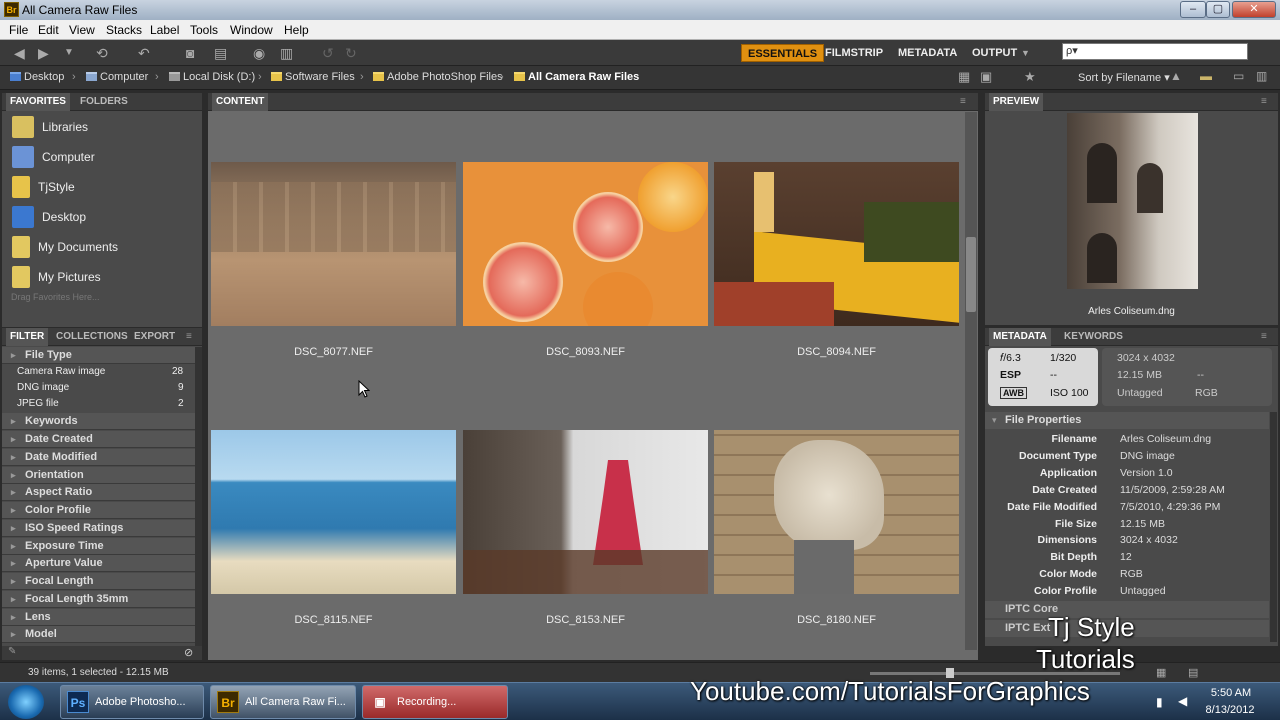 This screenshot has height=720, width=1280. Describe the element at coordinates (37, 77) in the screenshot. I see `breadcrumb-desktop: Desktop` at that location.